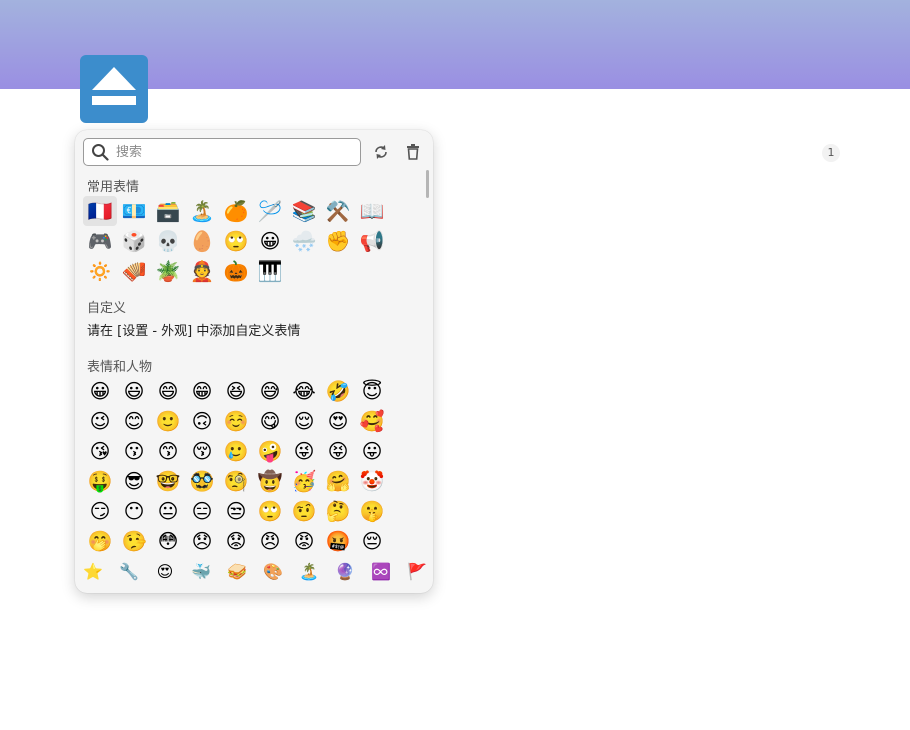 The width and height of the screenshot is (910, 730). What do you see at coordinates (236, 421) in the screenshot?
I see `people-emoji: ☺️` at bounding box center [236, 421].